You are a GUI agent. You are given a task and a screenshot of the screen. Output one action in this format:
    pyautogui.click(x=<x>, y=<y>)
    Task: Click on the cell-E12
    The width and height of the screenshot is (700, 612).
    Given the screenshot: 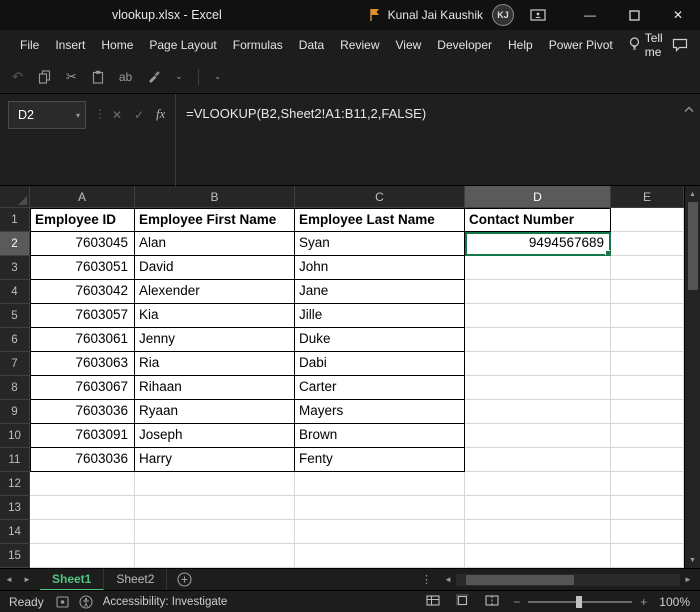 What is the action you would take?
    pyautogui.click(x=647, y=484)
    